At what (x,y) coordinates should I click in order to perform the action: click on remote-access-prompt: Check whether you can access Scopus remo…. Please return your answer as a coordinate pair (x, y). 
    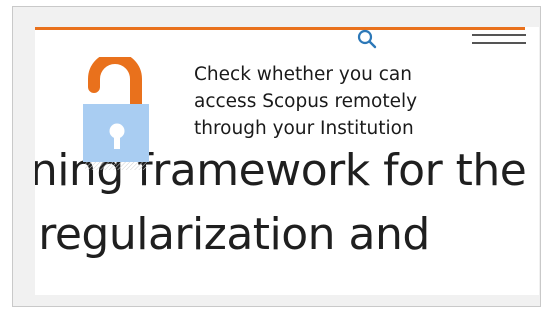
    Looking at the image, I should click on (344, 101).